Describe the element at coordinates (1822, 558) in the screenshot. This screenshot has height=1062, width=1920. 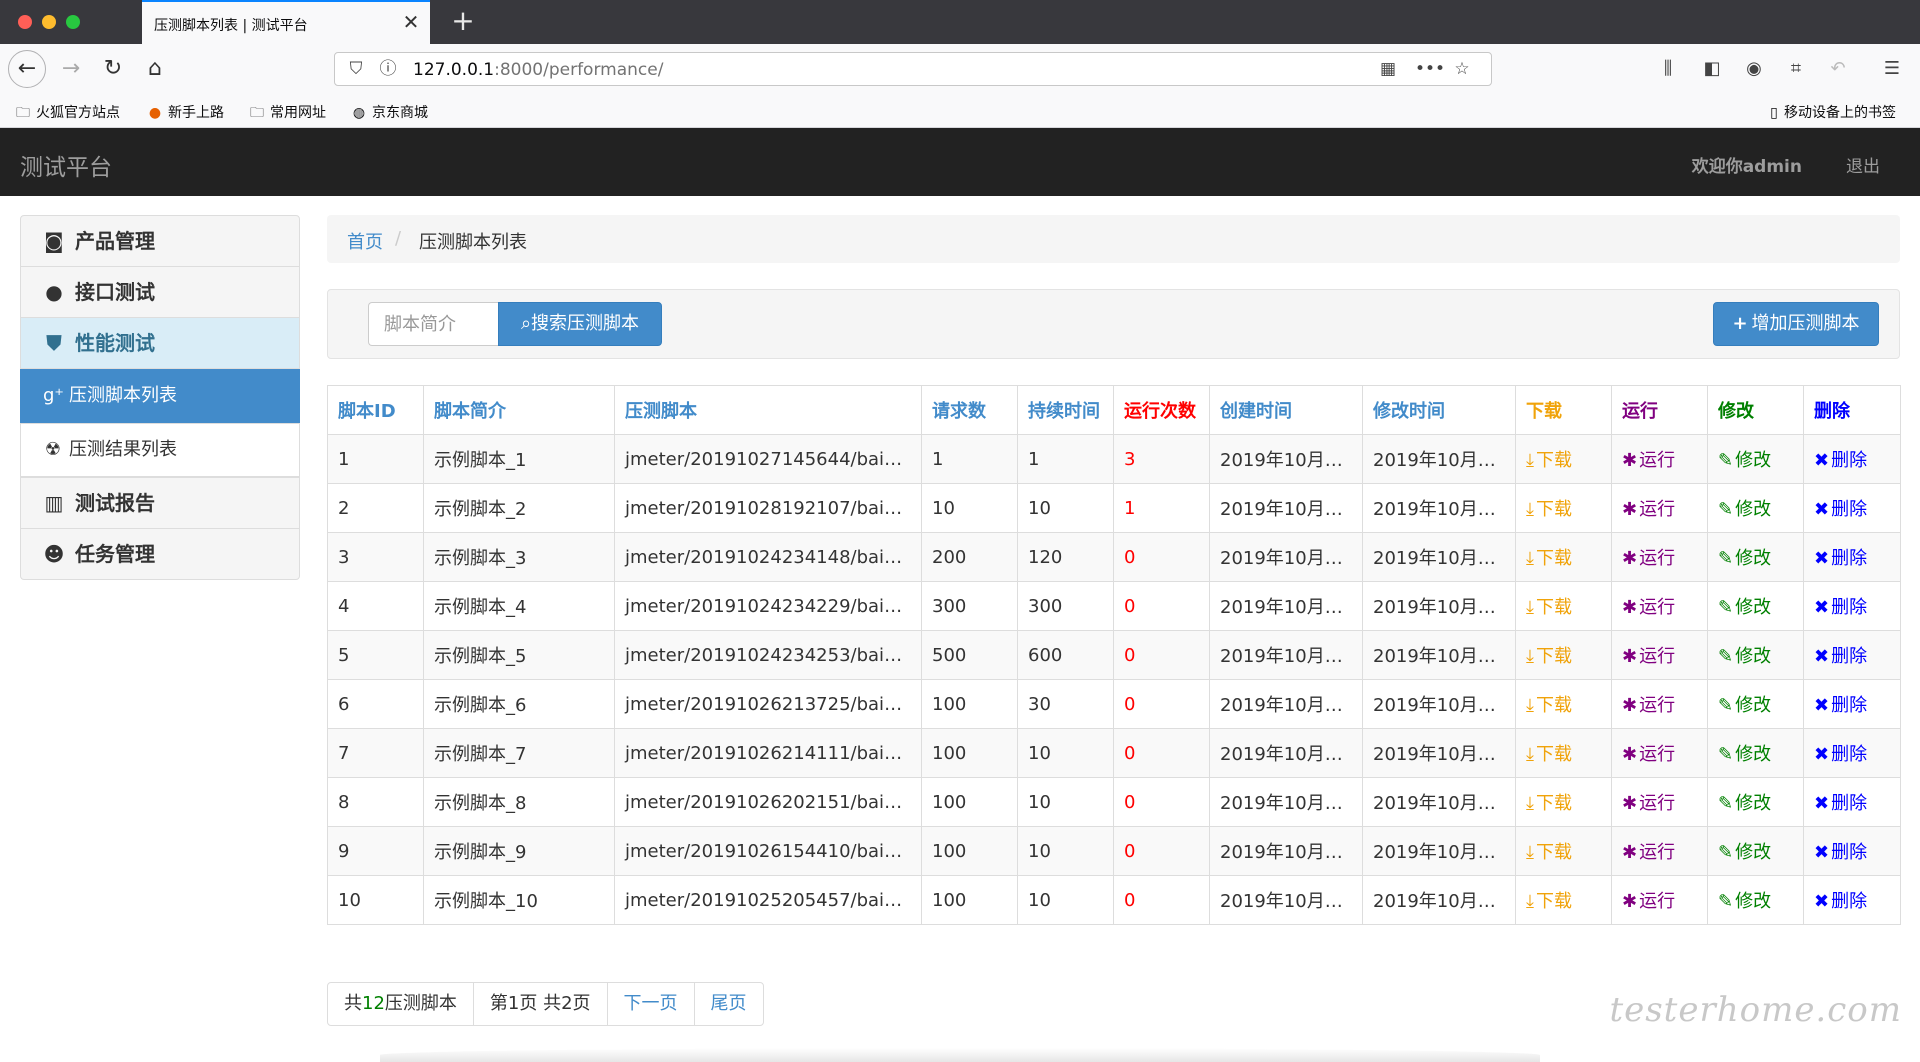
I see `close-icon: ✖` at that location.